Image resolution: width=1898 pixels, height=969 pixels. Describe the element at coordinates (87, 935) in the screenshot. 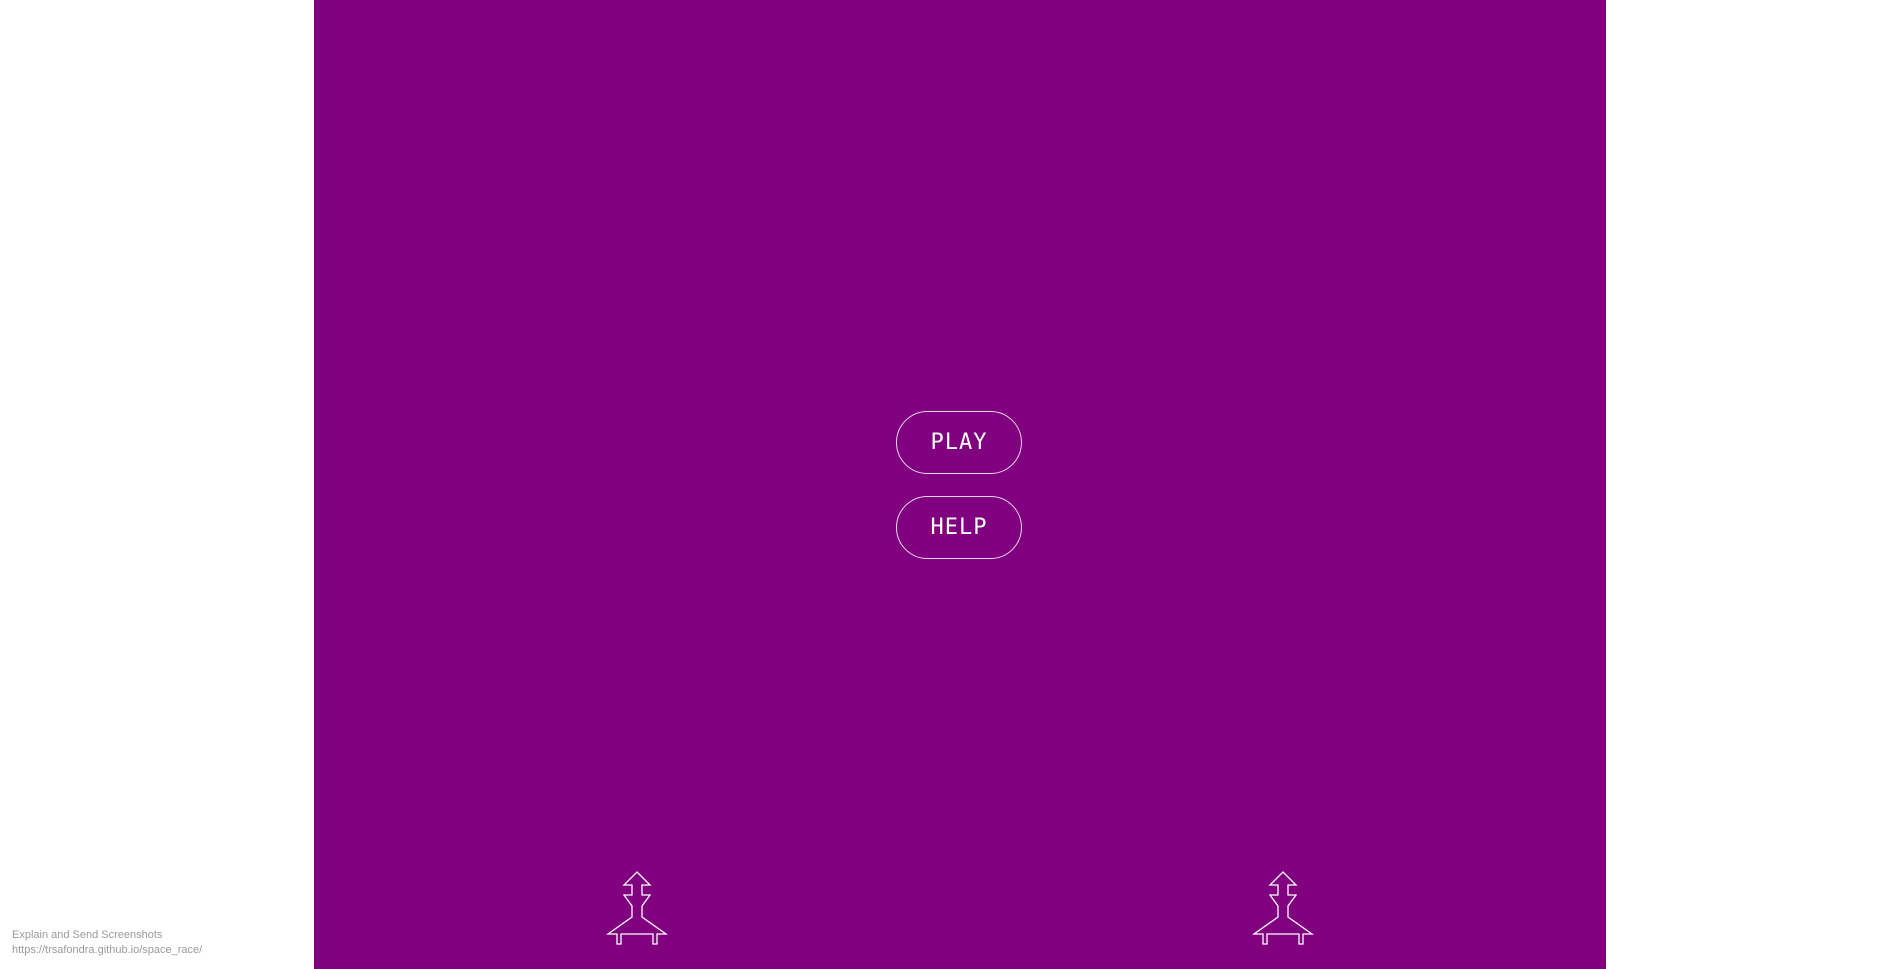

I see `footer-title: Explain and Send Screenshots` at that location.